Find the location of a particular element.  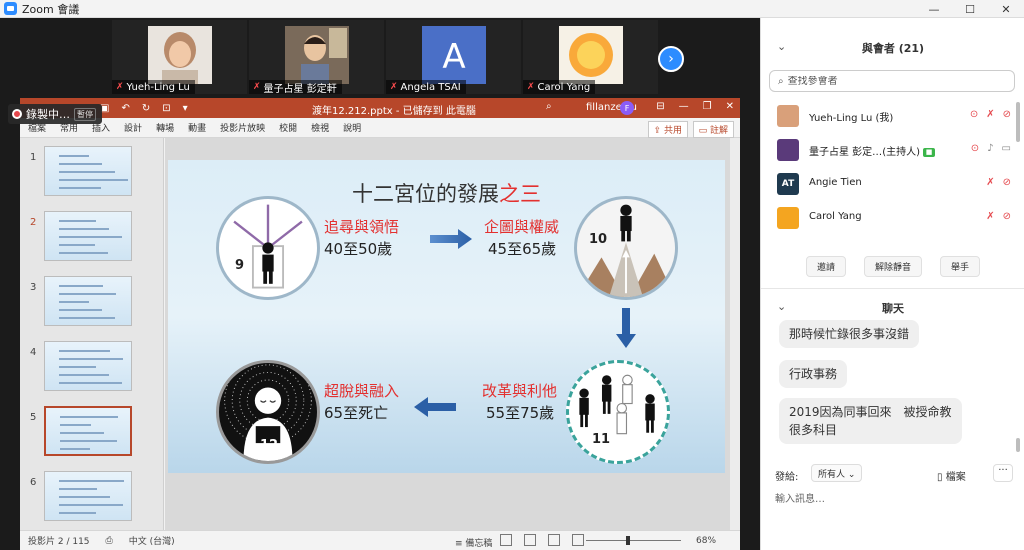

ppt-close-icon: ✕ is located at coordinates (730, 106).